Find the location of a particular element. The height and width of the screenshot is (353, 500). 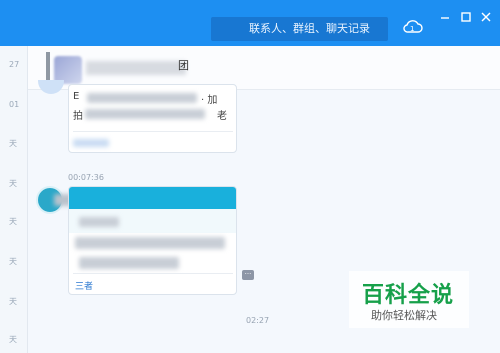

title-bar: 联系人、群组、聊天记录 1 is located at coordinates (250, 23).